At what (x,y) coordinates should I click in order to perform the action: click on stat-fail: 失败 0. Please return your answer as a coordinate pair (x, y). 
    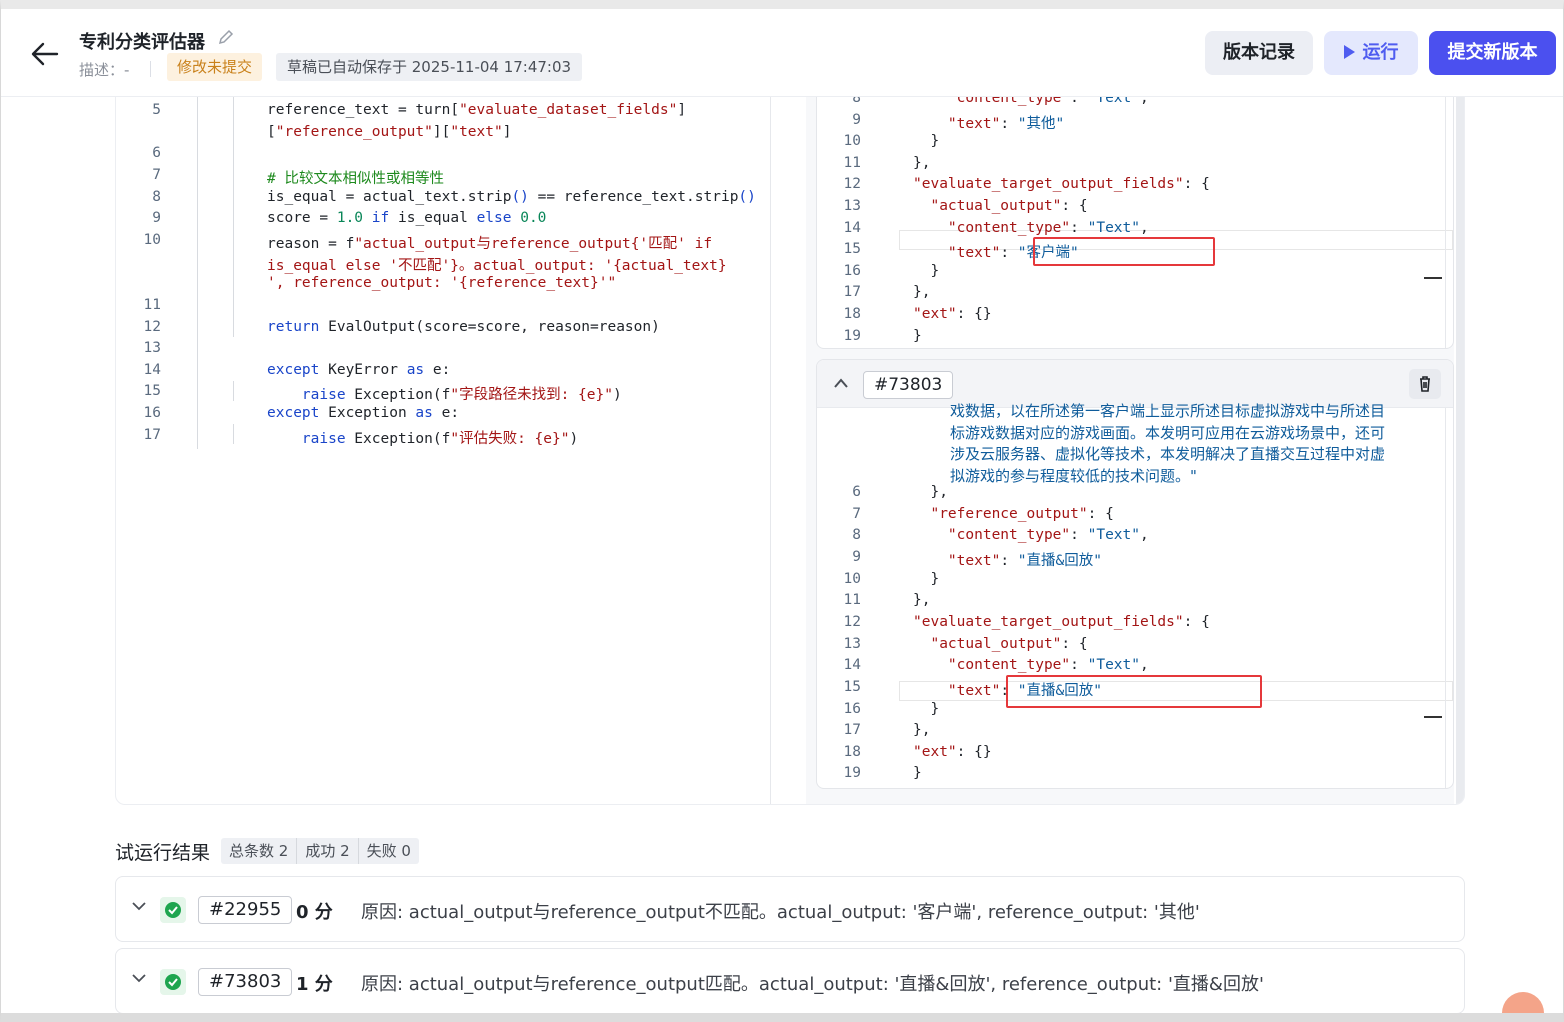
    Looking at the image, I should click on (388, 851).